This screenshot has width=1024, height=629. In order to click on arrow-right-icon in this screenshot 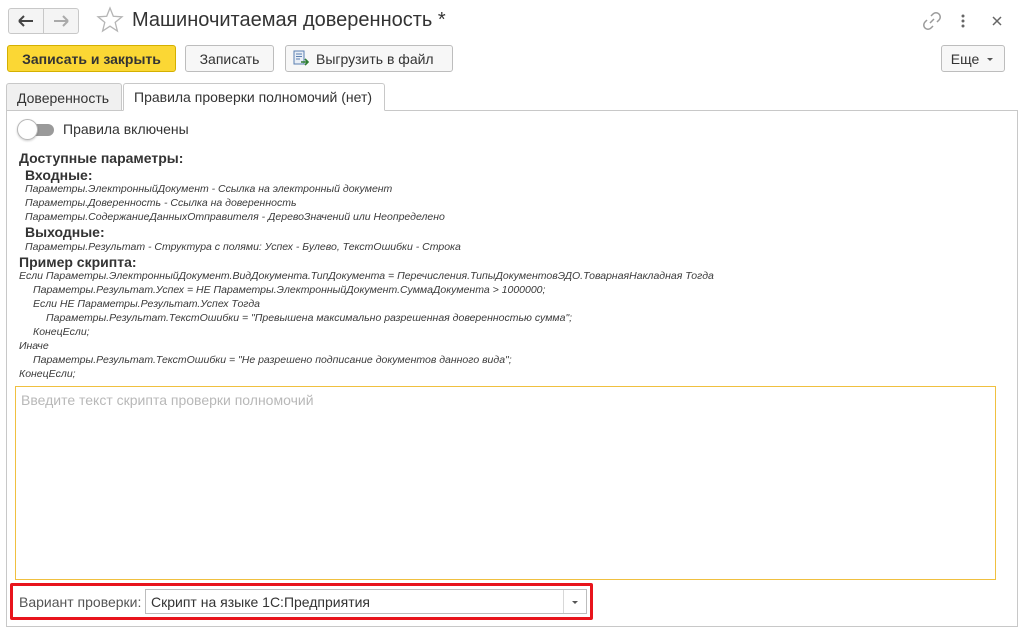, I will do `click(61, 21)`.